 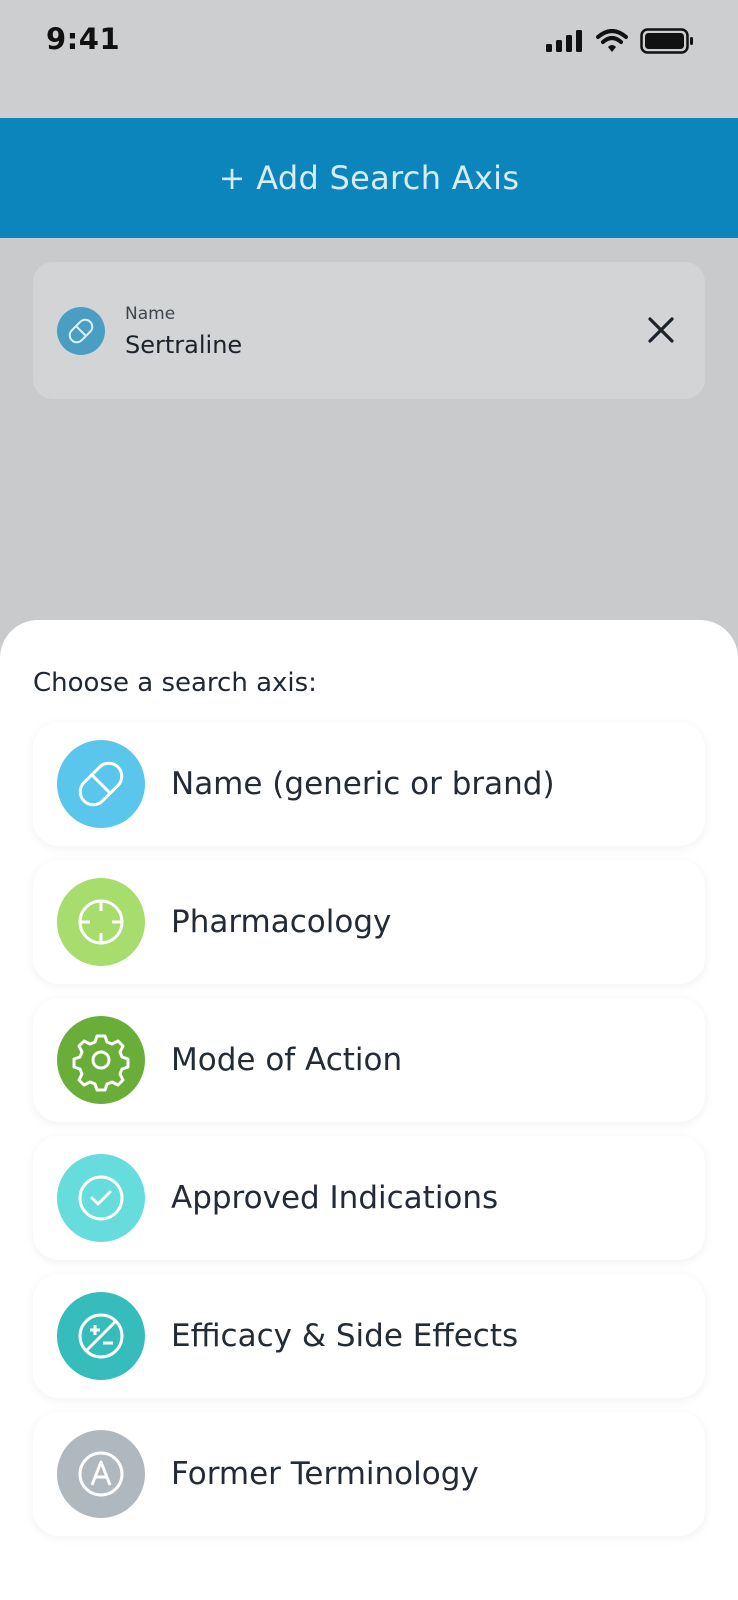 I want to click on check-circle-icon, so click(x=101, y=1198).